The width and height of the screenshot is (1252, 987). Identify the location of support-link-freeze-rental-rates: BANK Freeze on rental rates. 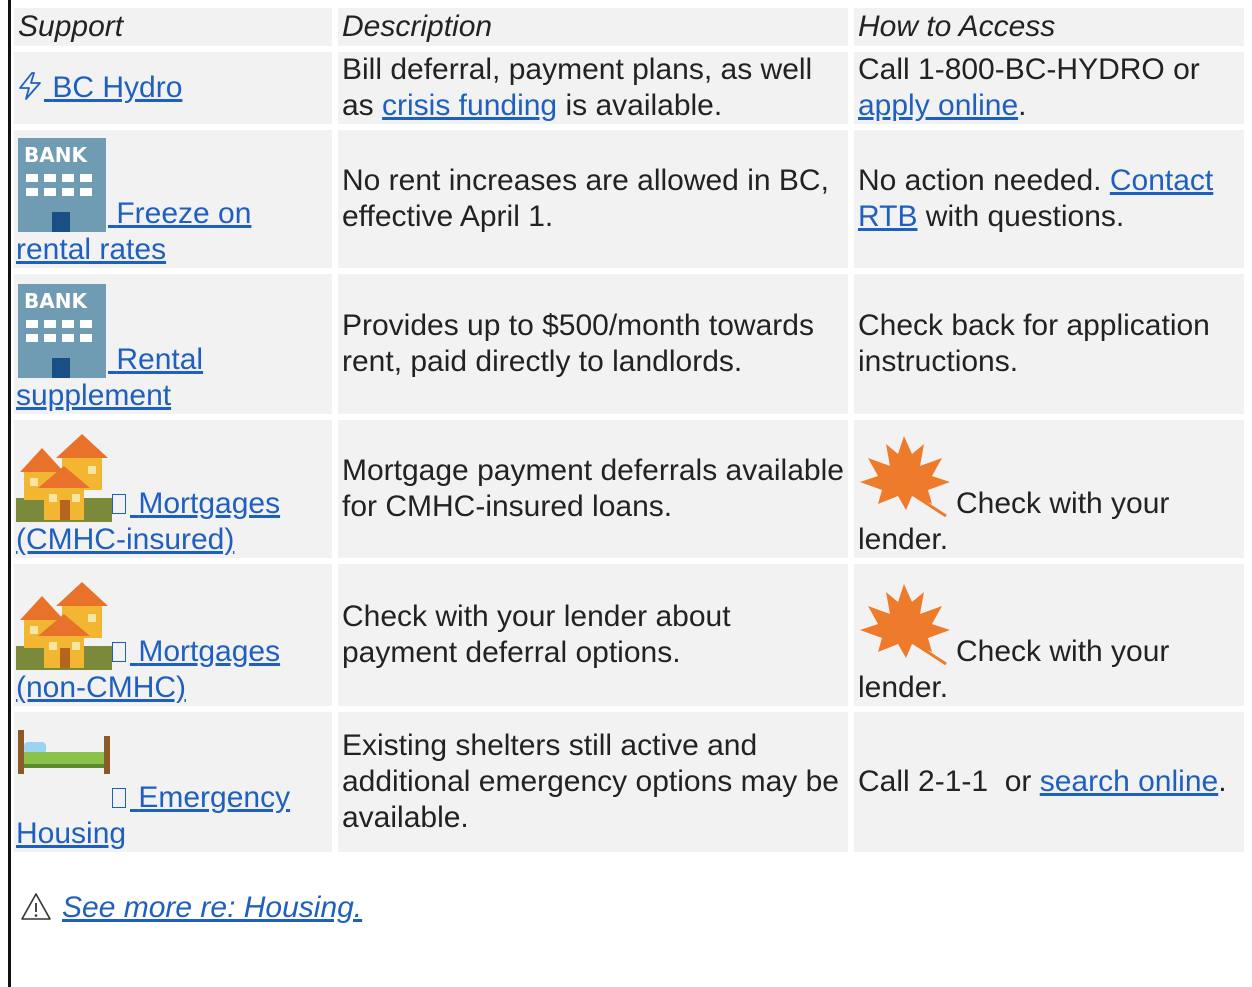
(133, 202).